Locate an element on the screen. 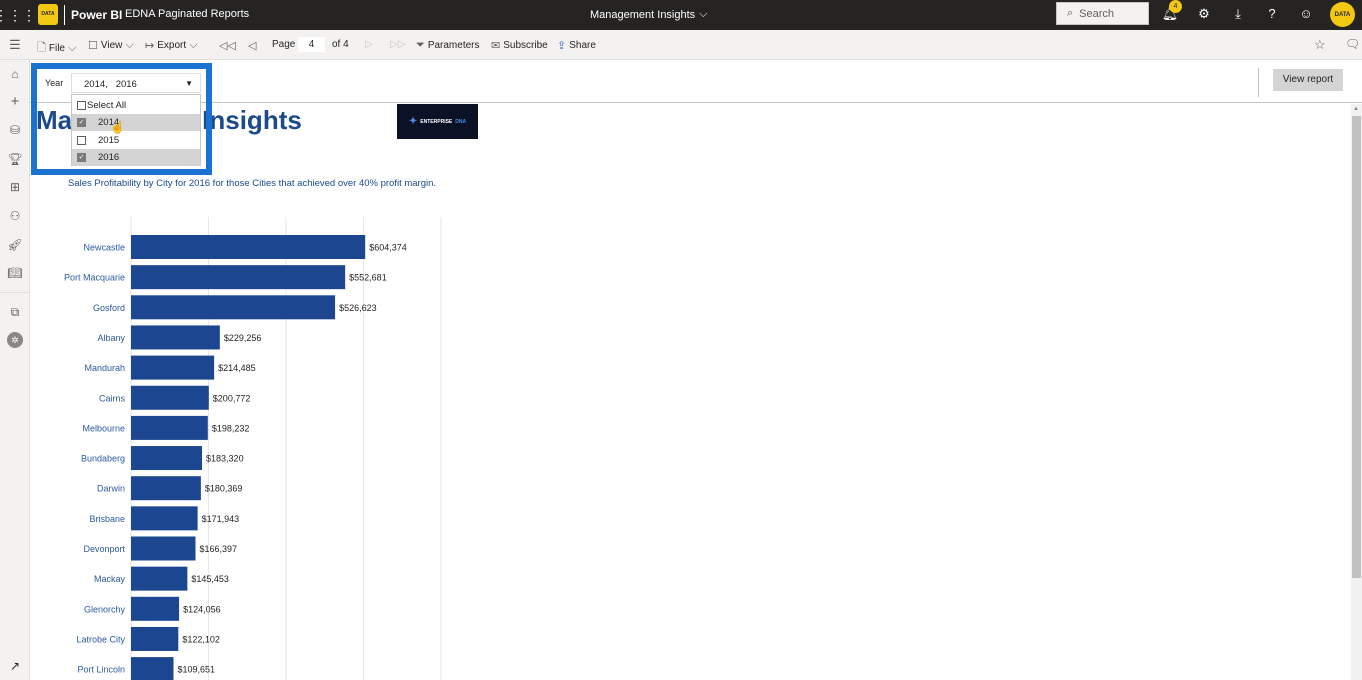 The image size is (1362, 680). year-options-list: Select All ✓ 2014 2015 ✓ 2016 is located at coordinates (136, 130).